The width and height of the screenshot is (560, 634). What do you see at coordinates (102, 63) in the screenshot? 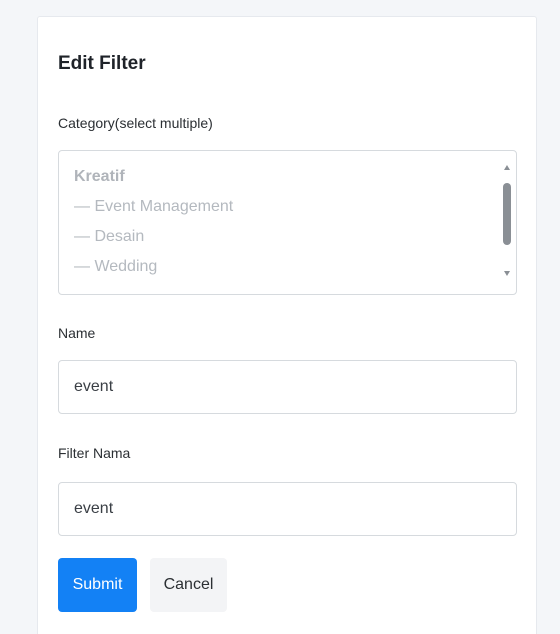
I see `form-title: Edit Filter` at bounding box center [102, 63].